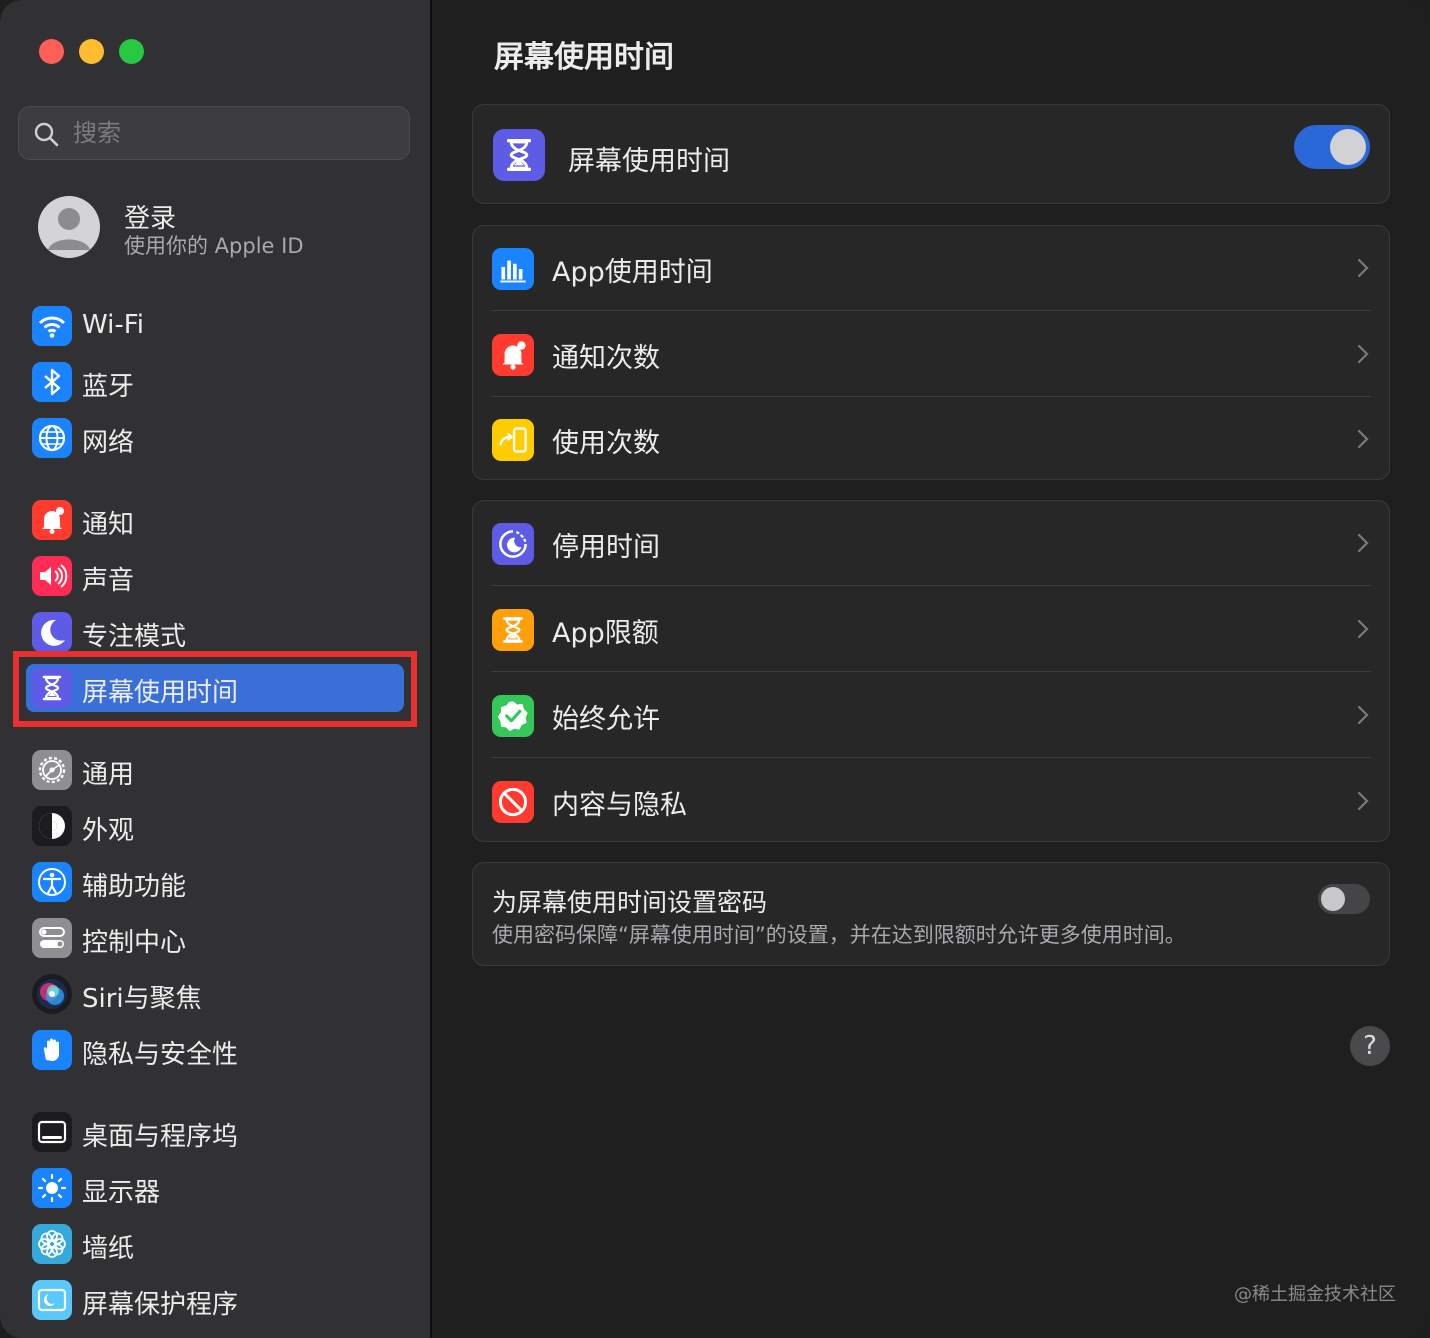 The width and height of the screenshot is (1430, 1338). What do you see at coordinates (930, 269) in the screenshot?
I see `row-app-usage: App使用时间` at bounding box center [930, 269].